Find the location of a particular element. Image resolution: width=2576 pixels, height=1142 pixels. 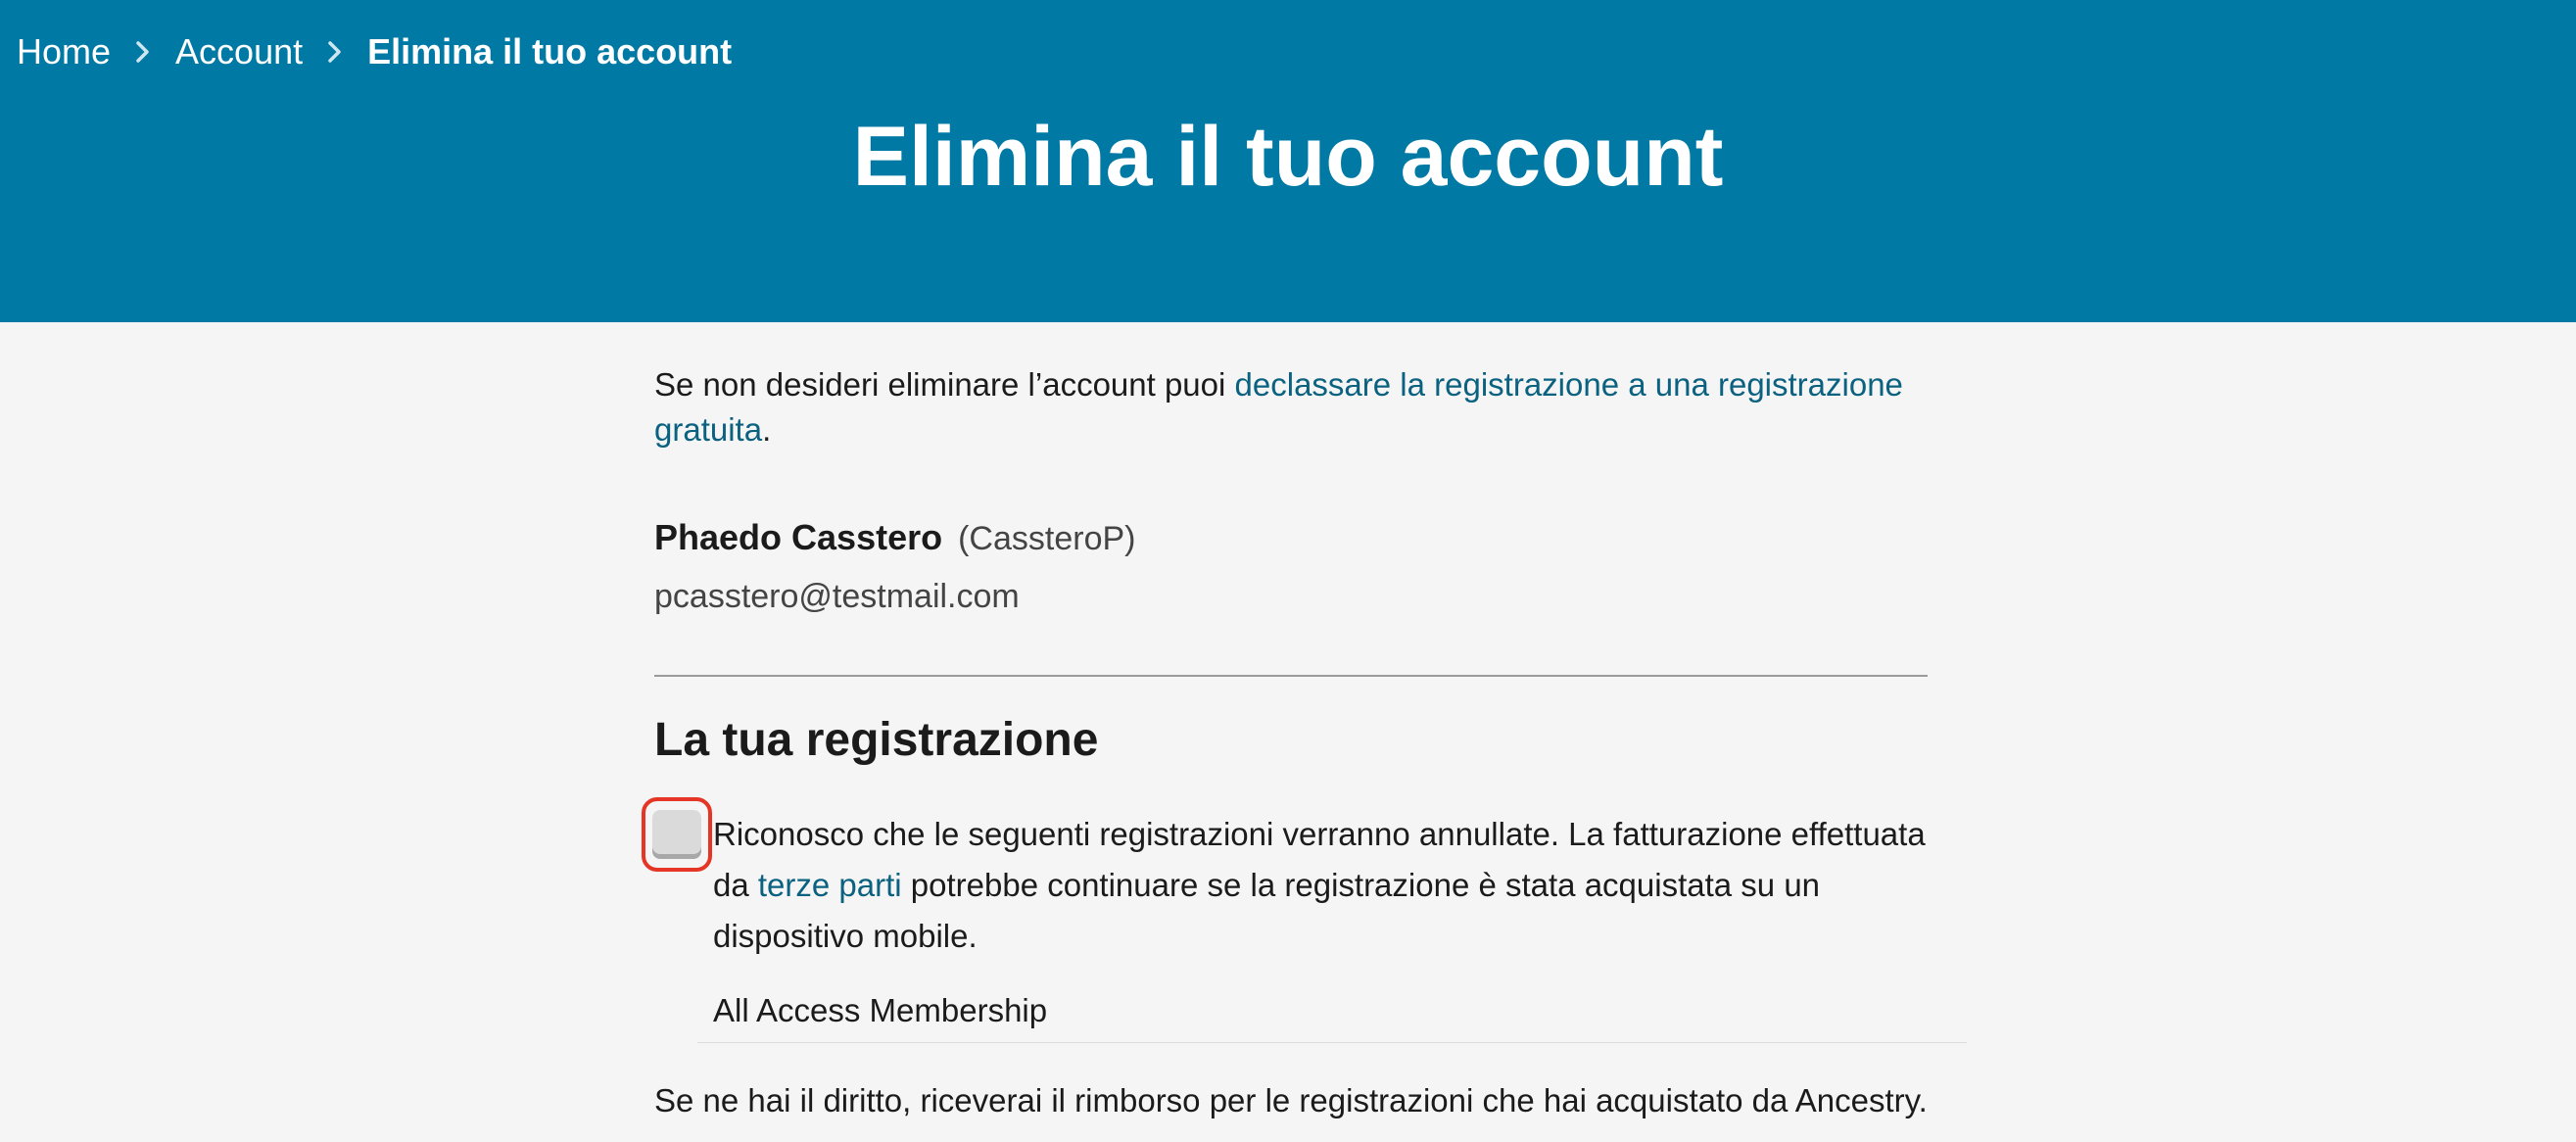

third-parties-link: terze parti is located at coordinates (830, 885).